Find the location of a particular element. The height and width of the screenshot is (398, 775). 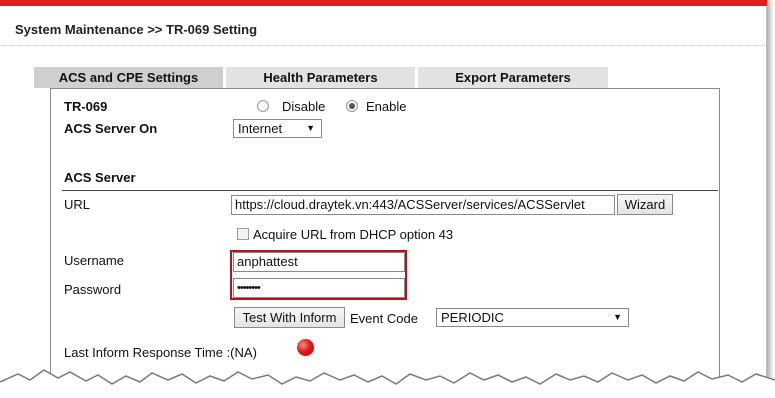

last-inform-response-time: Last Inform Response Time :(NA) is located at coordinates (160, 352).